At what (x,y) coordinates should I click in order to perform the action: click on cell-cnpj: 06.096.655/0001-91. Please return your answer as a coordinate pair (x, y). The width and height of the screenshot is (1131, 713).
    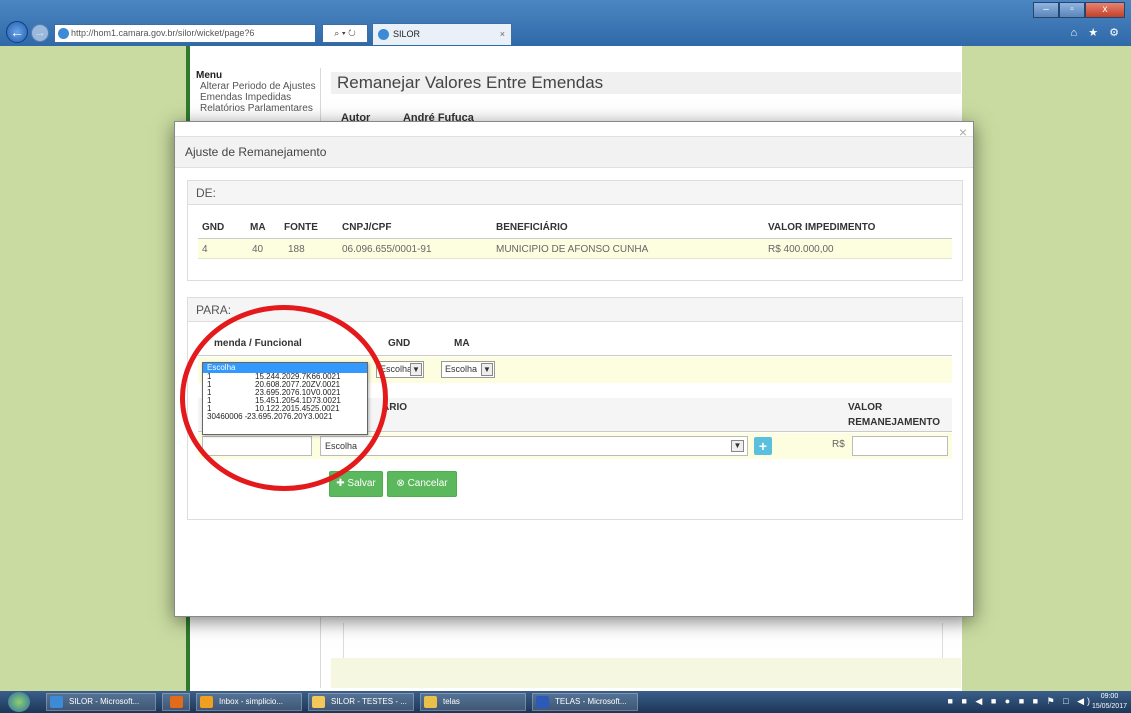
    Looking at the image, I should click on (387, 249).